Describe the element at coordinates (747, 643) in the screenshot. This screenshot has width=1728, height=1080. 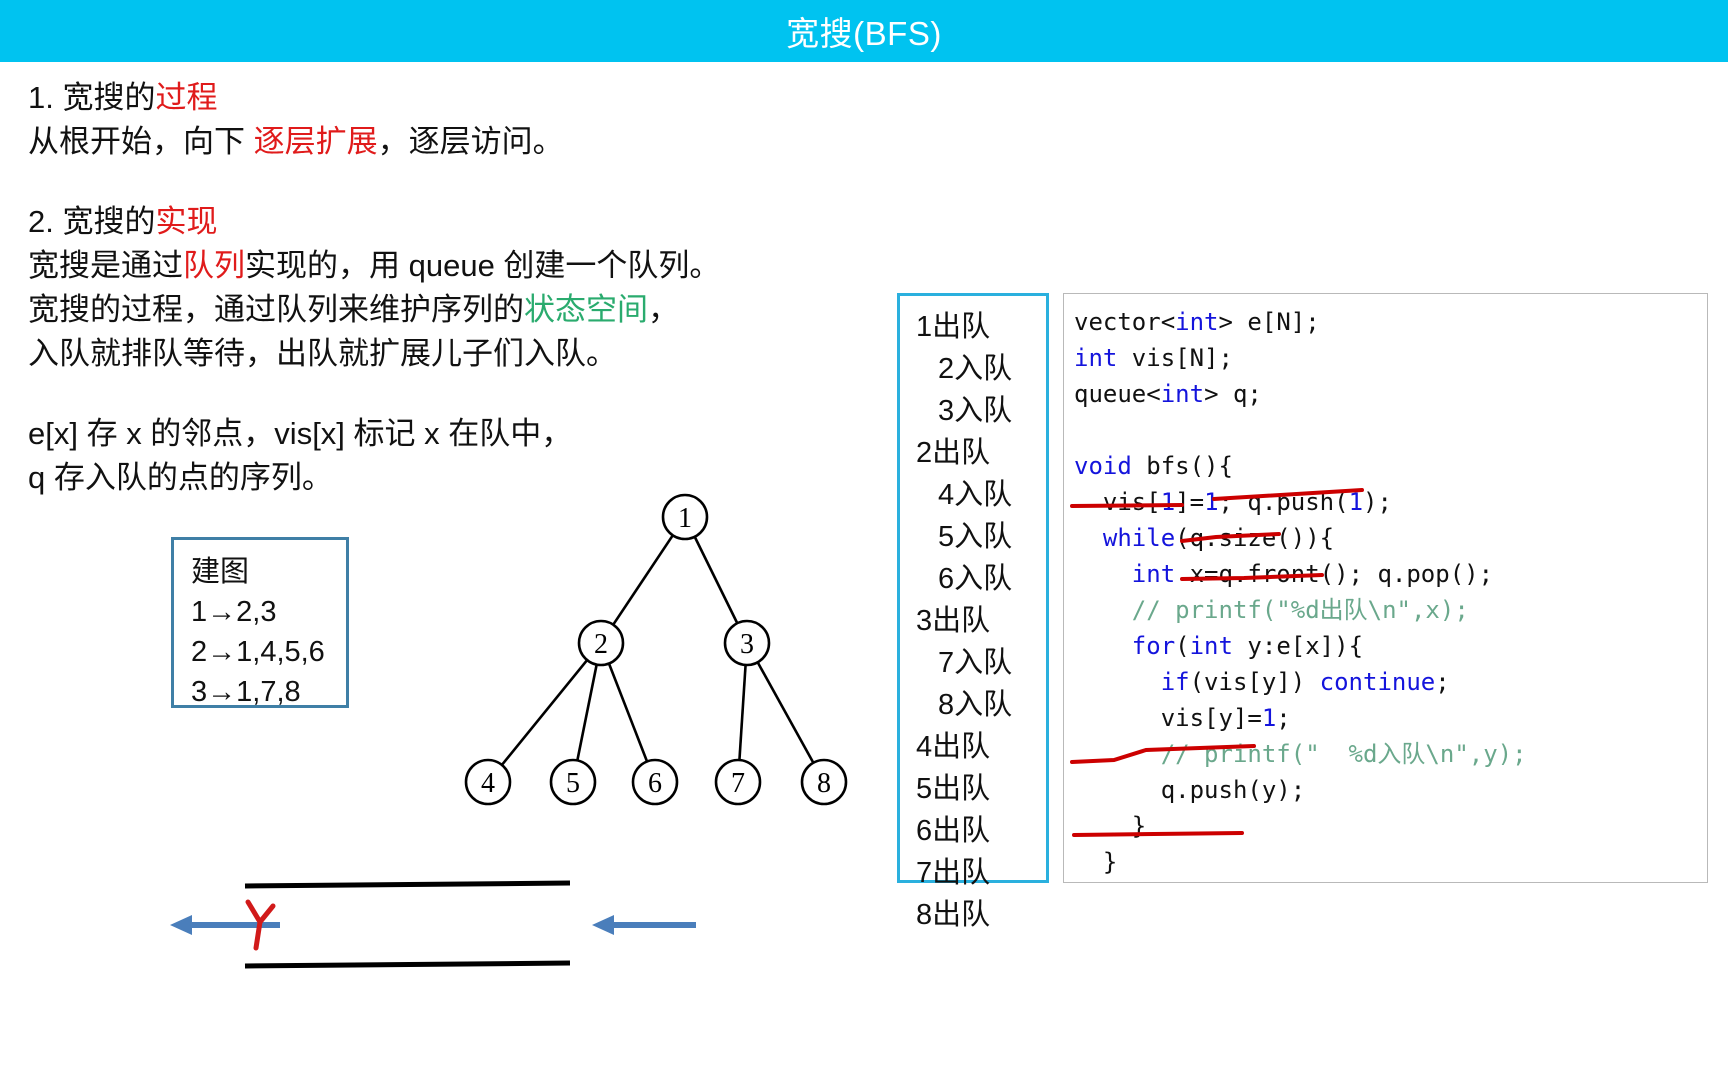
I see `tree-node: 3` at that location.